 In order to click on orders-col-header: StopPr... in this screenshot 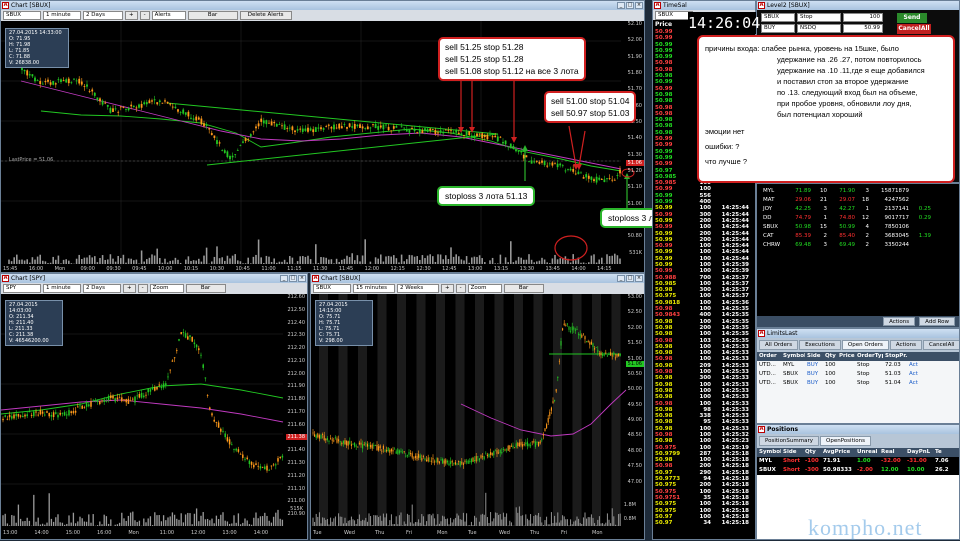, I will do `click(895, 356)`.